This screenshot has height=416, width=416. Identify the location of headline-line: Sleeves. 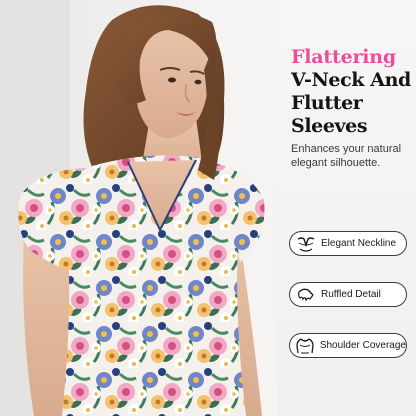
(329, 126).